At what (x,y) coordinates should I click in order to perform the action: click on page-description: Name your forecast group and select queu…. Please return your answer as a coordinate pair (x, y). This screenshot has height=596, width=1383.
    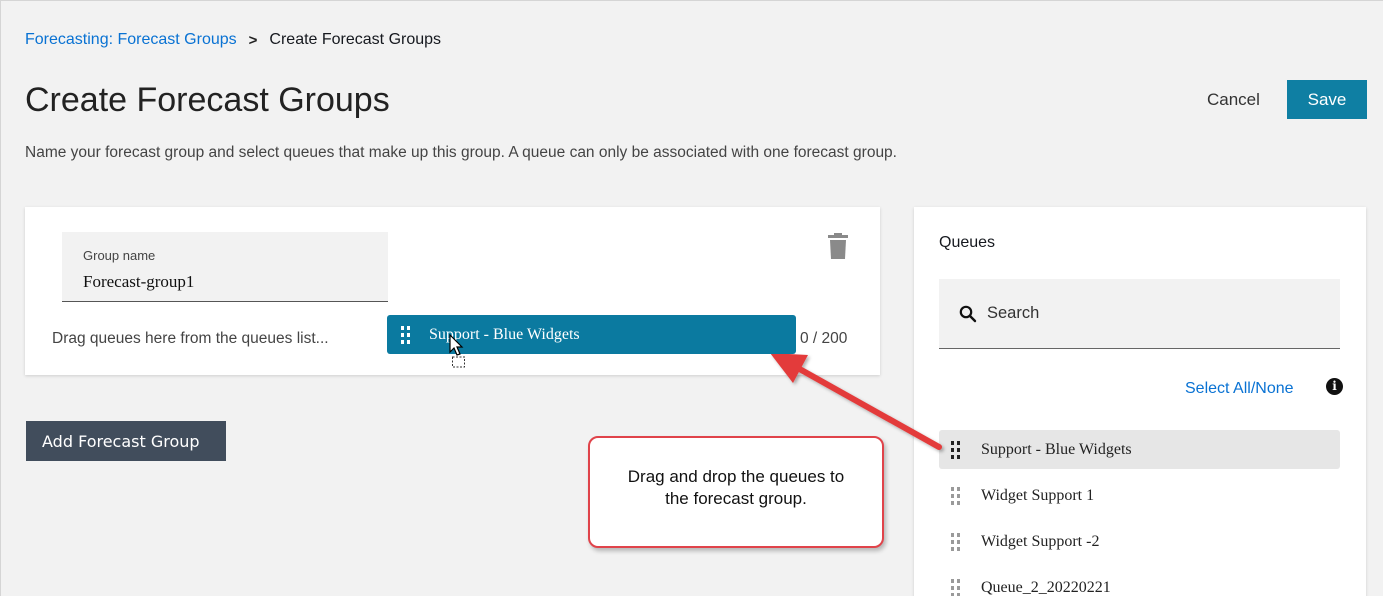
    Looking at the image, I should click on (461, 152).